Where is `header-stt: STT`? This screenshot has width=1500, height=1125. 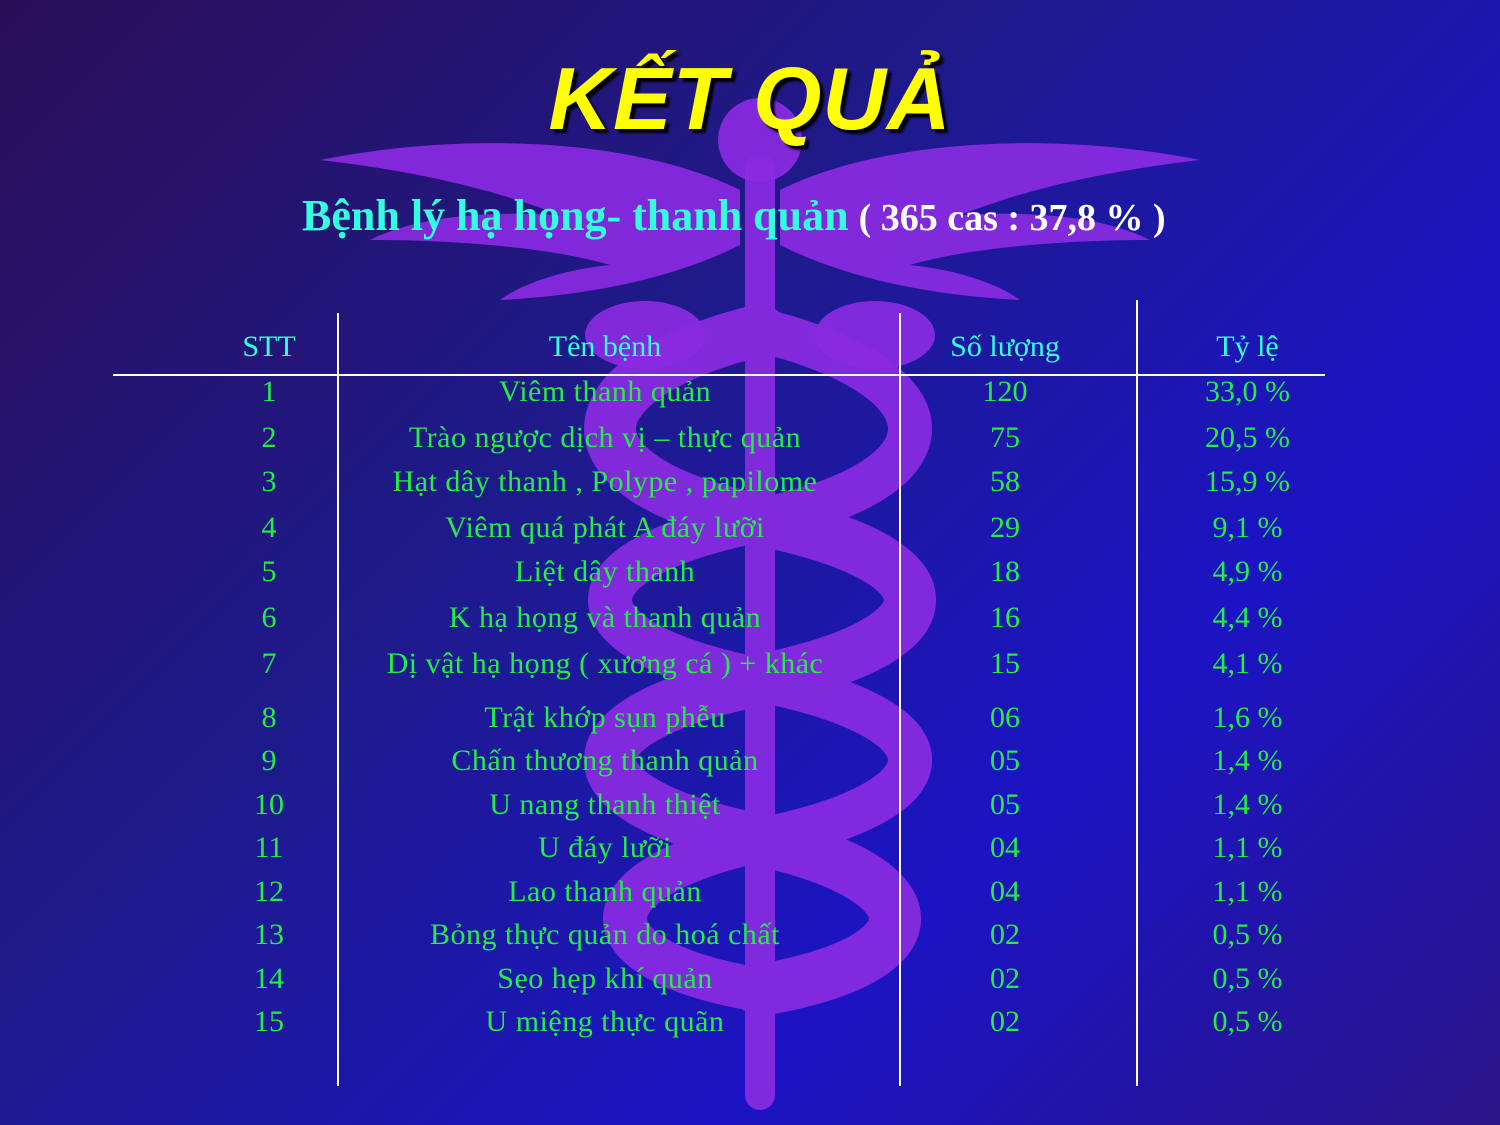 header-stt: STT is located at coordinates (269, 346).